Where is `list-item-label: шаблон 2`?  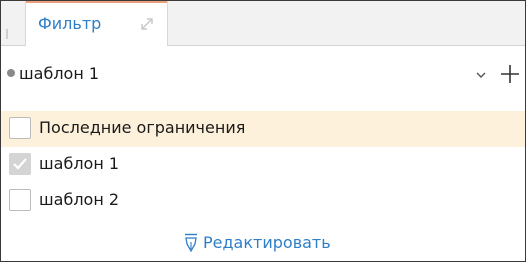 list-item-label: шаблон 2 is located at coordinates (79, 199).